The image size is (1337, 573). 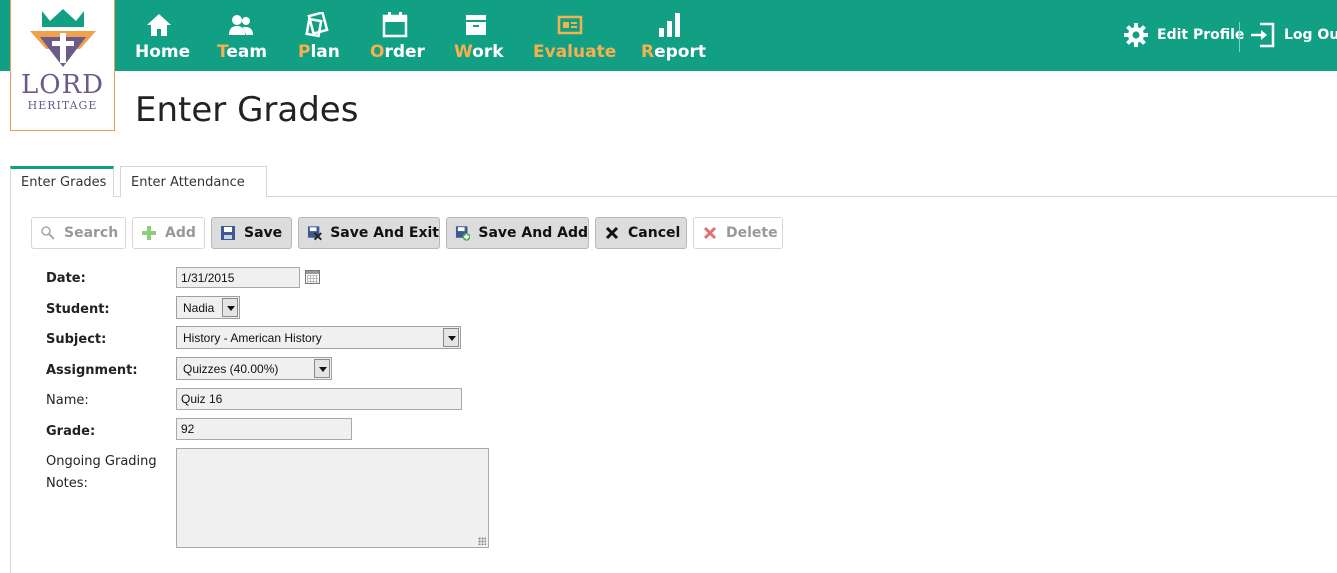 I want to click on name-field: Quiz 16, so click(x=319, y=399).